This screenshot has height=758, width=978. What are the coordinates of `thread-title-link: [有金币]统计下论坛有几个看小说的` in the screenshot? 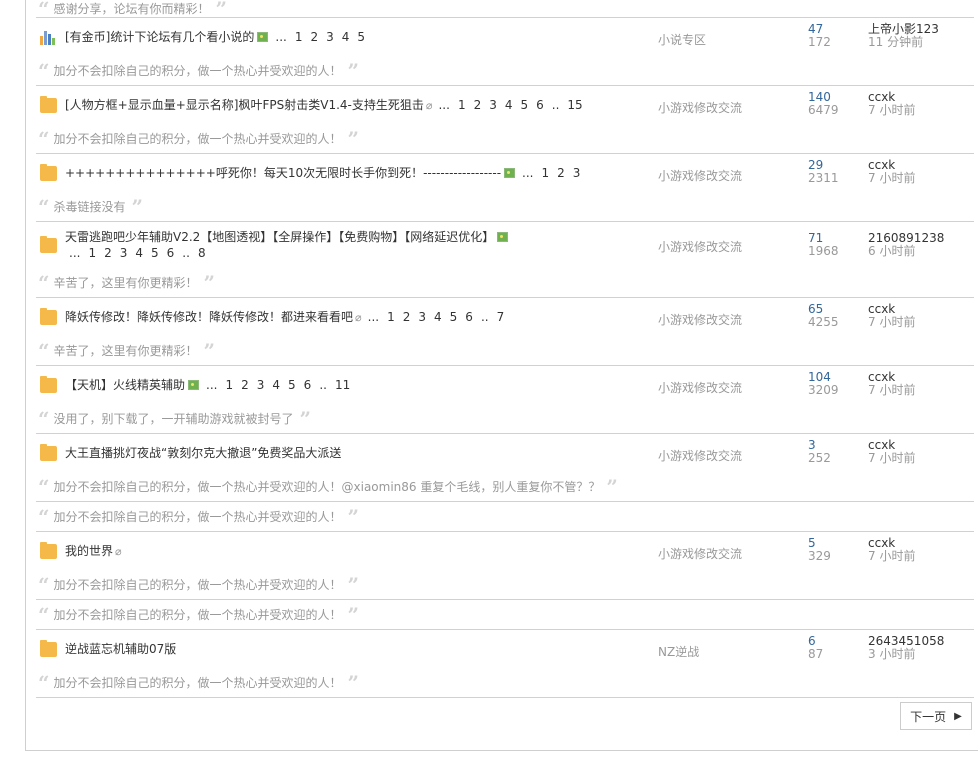 It's located at (159, 37).